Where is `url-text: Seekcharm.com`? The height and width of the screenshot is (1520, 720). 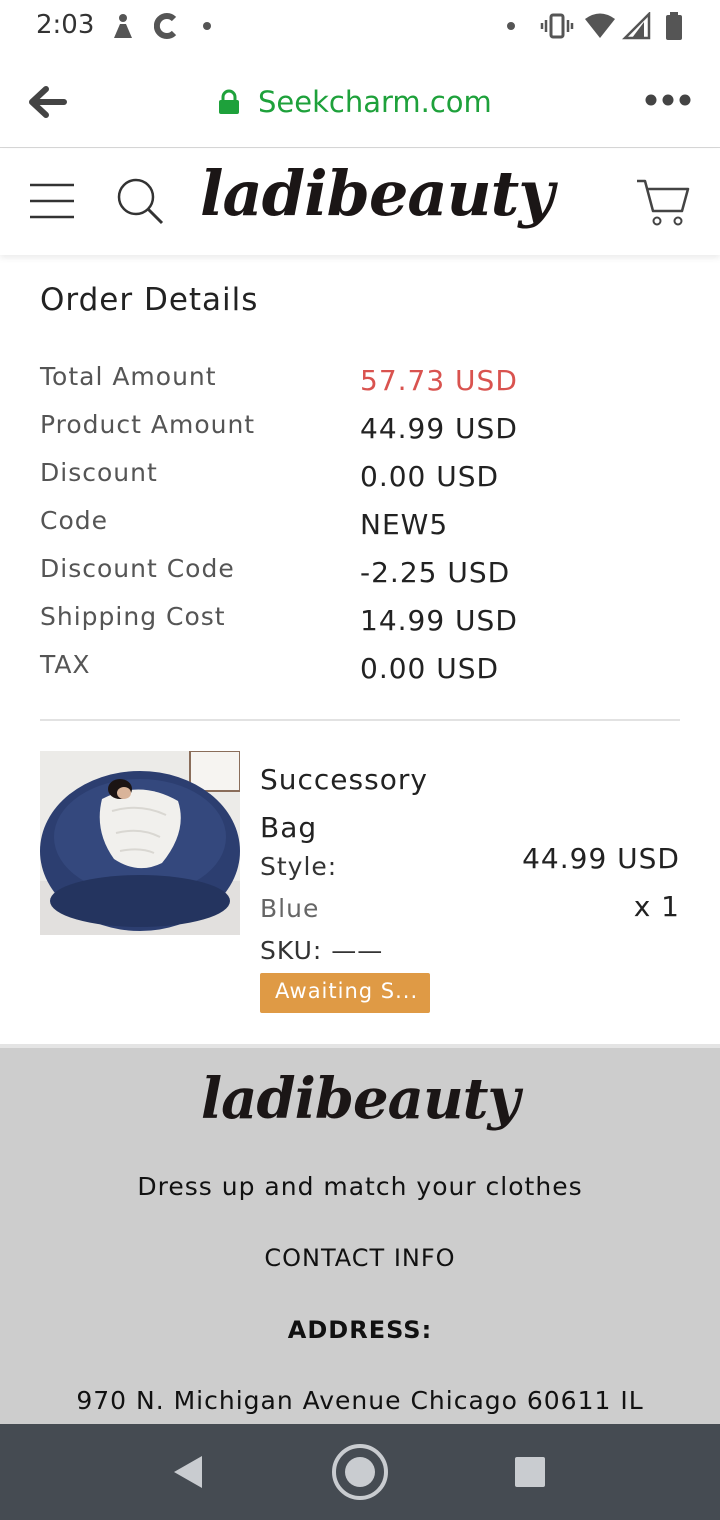
url-text: Seekcharm.com is located at coordinates (375, 102).